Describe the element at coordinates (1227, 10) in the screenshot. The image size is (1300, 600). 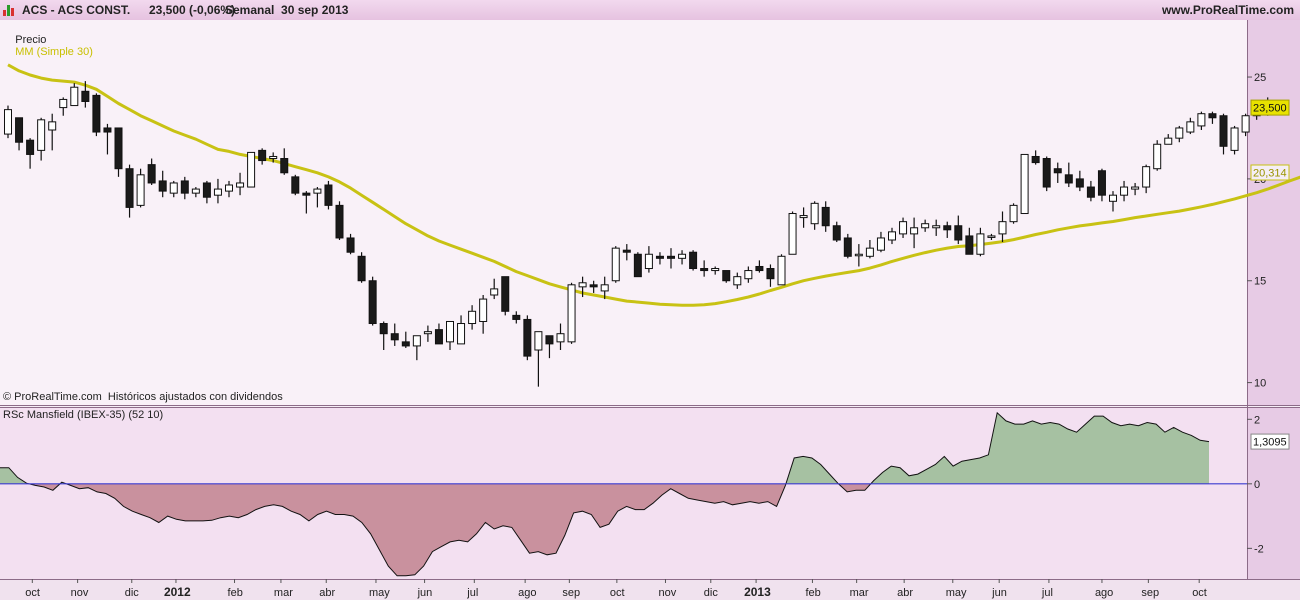
I see `site-label: www.ProRealTime.com` at that location.